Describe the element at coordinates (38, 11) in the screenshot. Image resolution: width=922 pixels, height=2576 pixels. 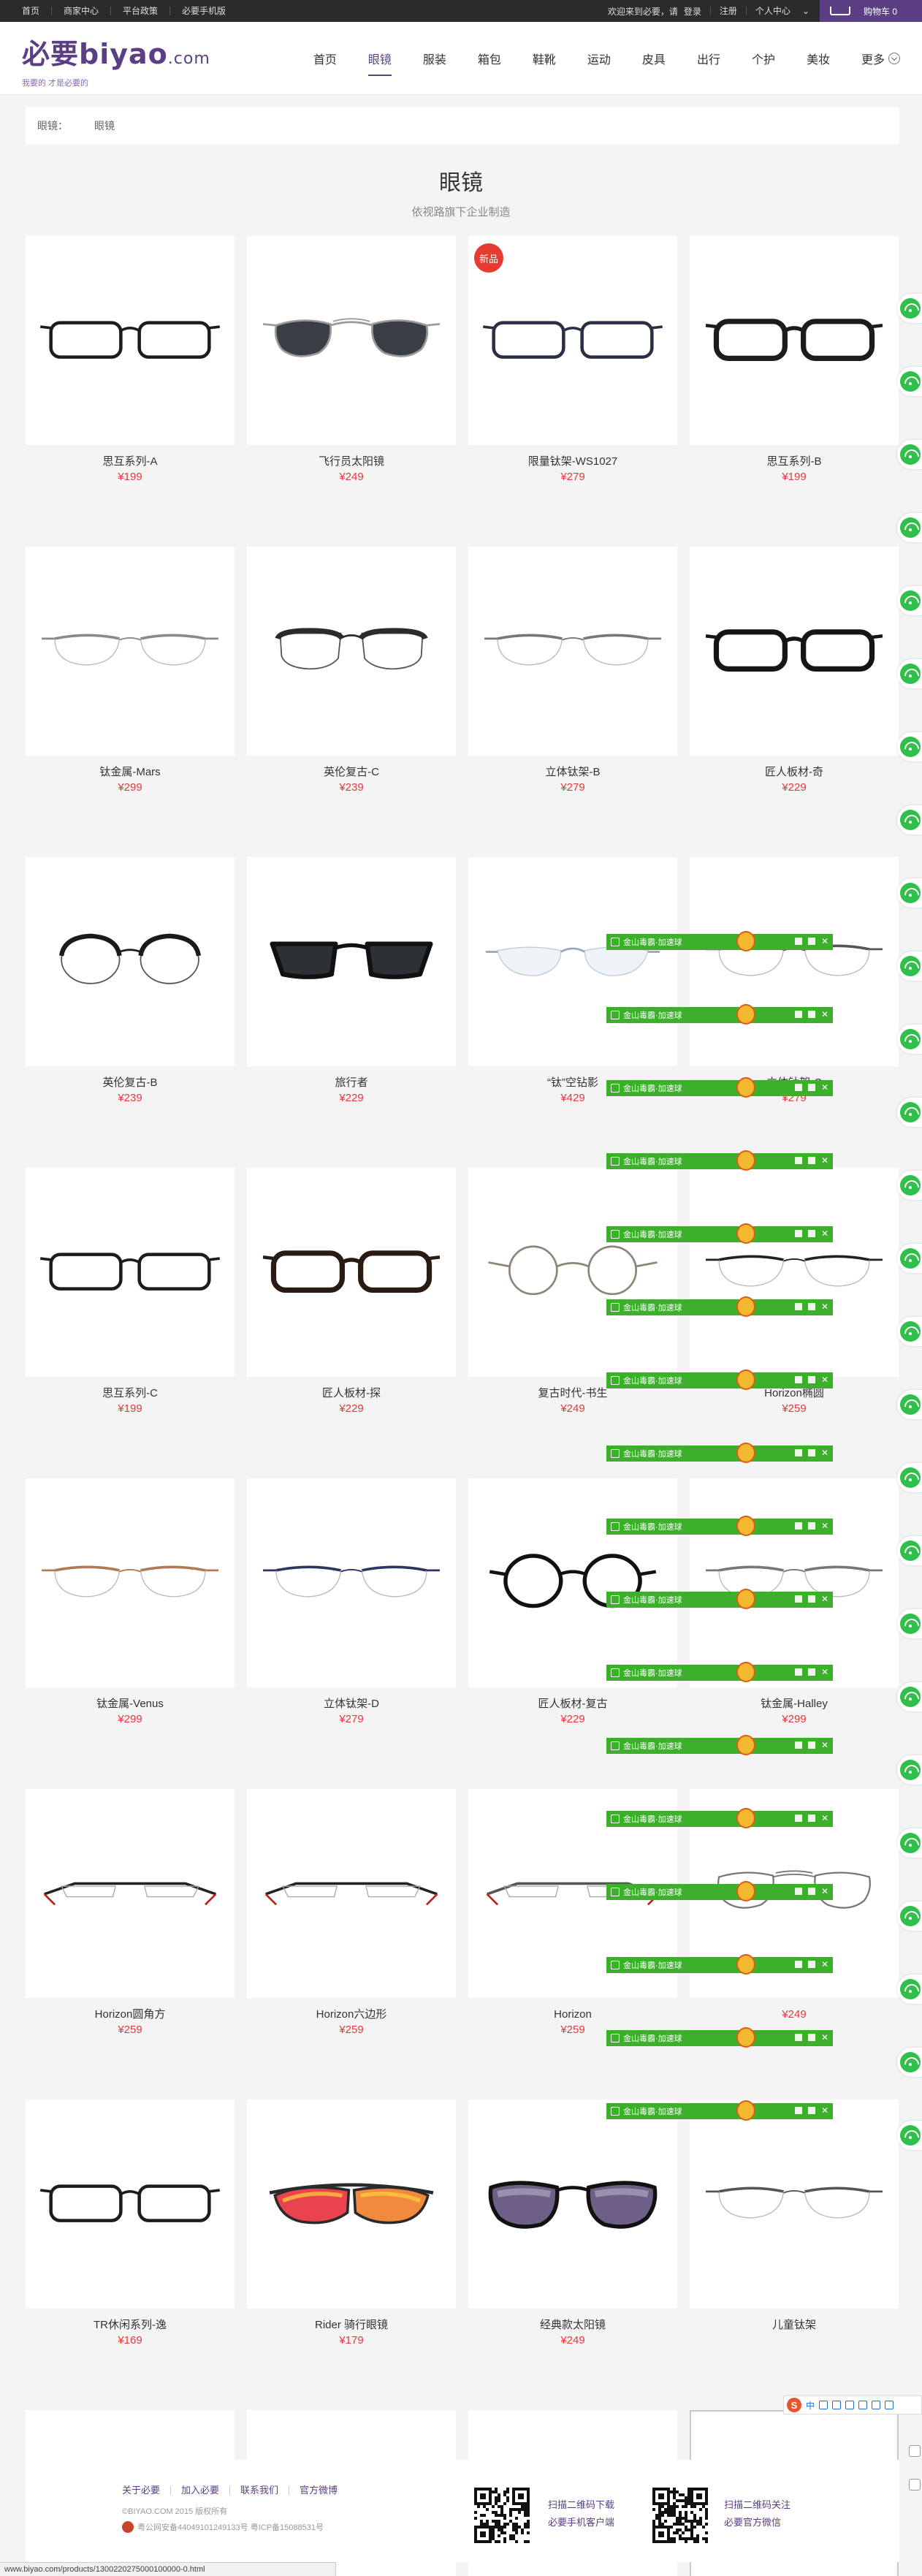
I see `top-link-home: 首页` at that location.